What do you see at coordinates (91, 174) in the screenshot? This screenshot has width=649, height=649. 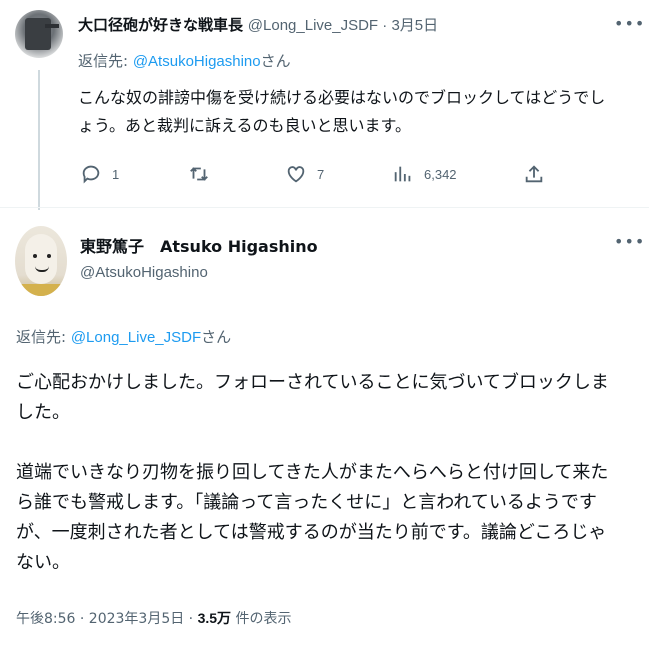 I see `reply-icon` at bounding box center [91, 174].